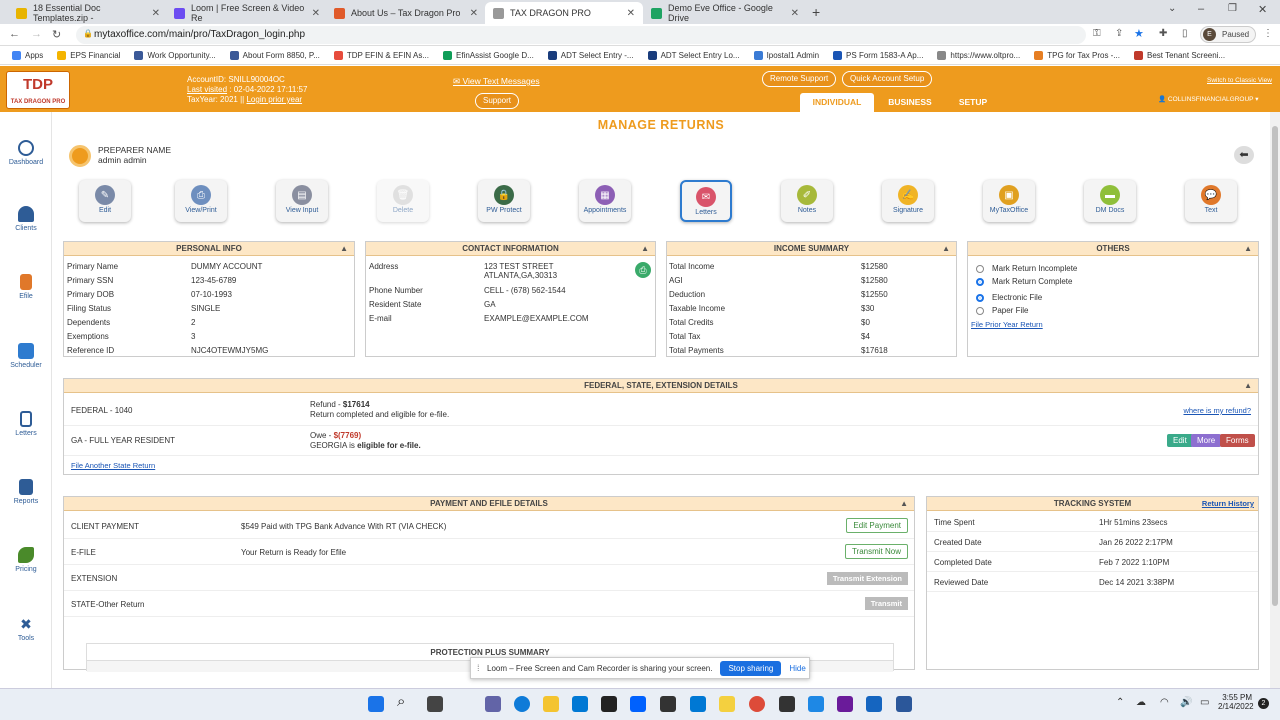 The width and height of the screenshot is (1280, 720). I want to click on edit-payment-button: Edit Payment, so click(877, 525).